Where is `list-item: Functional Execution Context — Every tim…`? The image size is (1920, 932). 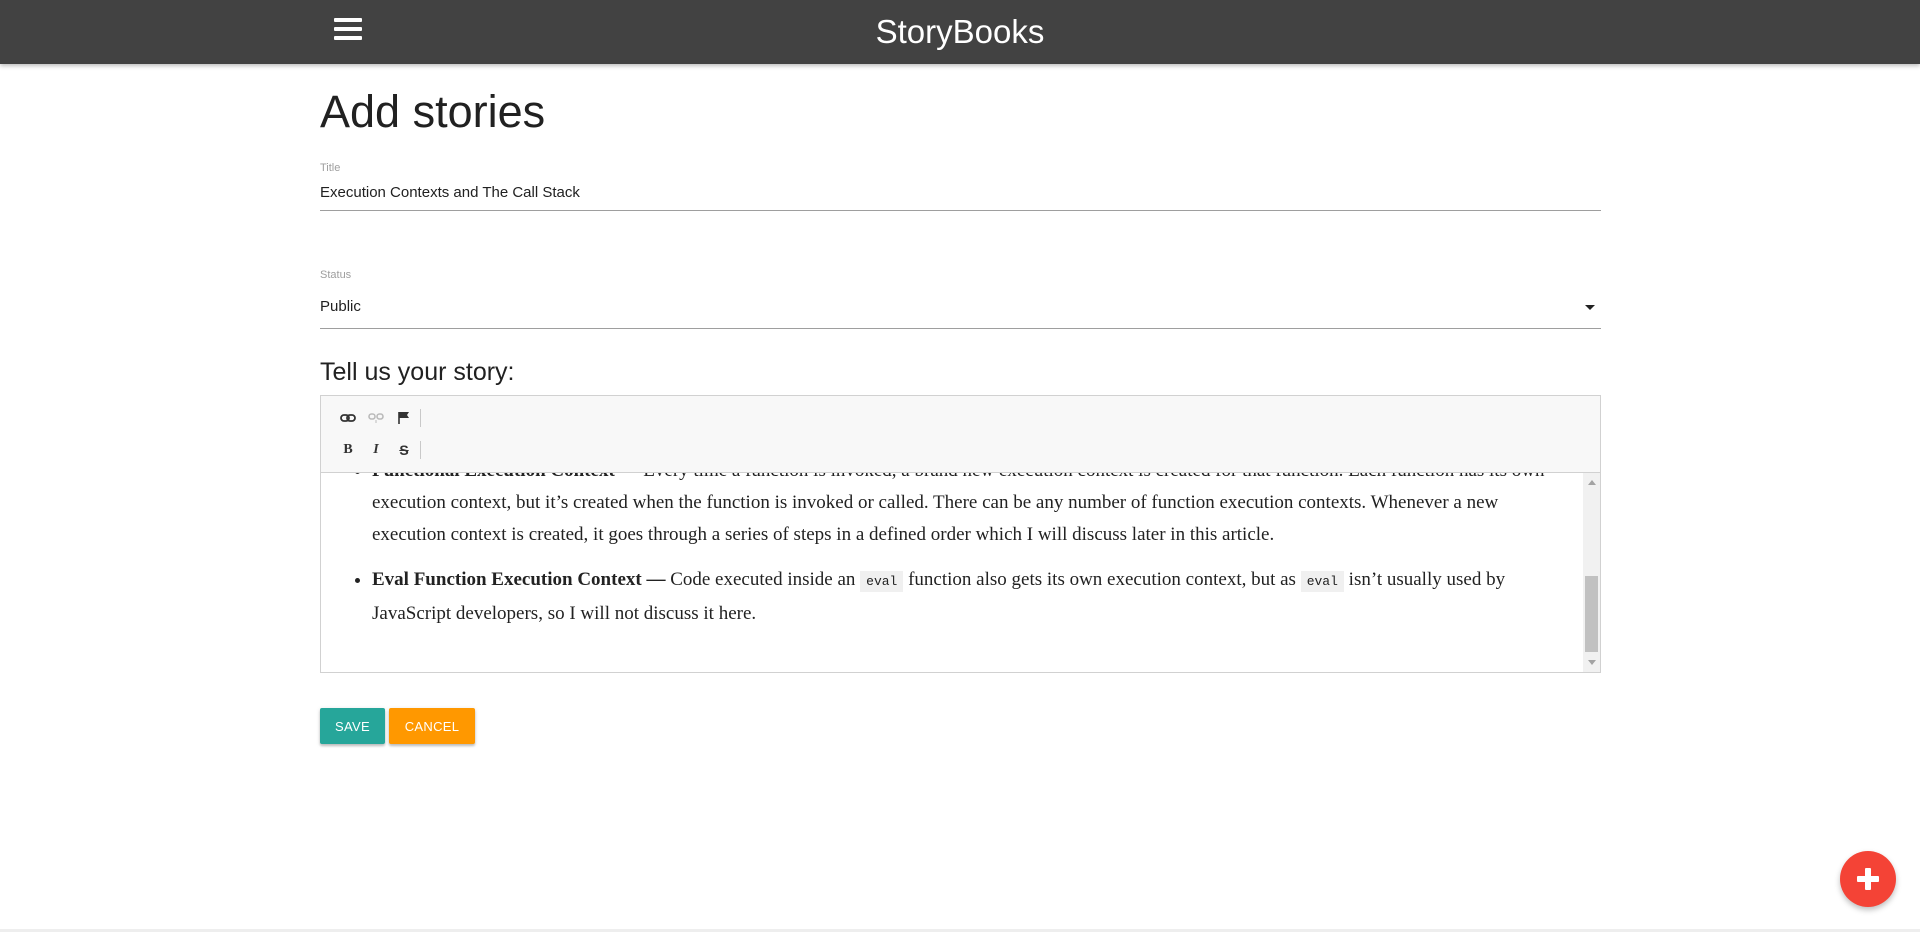 list-item: Functional Execution Context — Every tim… is located at coordinates (965, 512).